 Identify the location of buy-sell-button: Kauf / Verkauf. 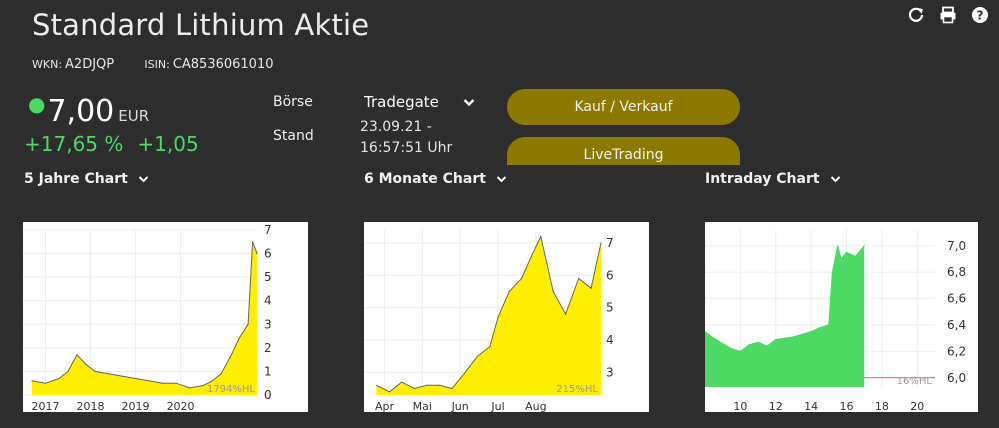
(623, 107).